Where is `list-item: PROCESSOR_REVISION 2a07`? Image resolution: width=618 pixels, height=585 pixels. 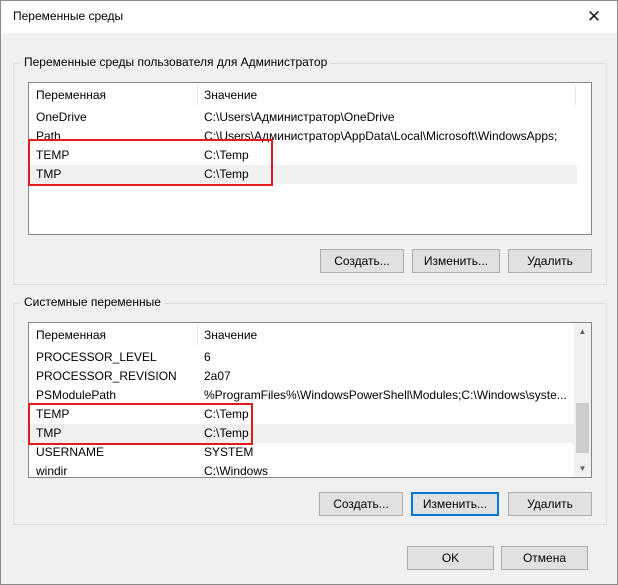 list-item: PROCESSOR_REVISION 2a07 is located at coordinates (302, 376).